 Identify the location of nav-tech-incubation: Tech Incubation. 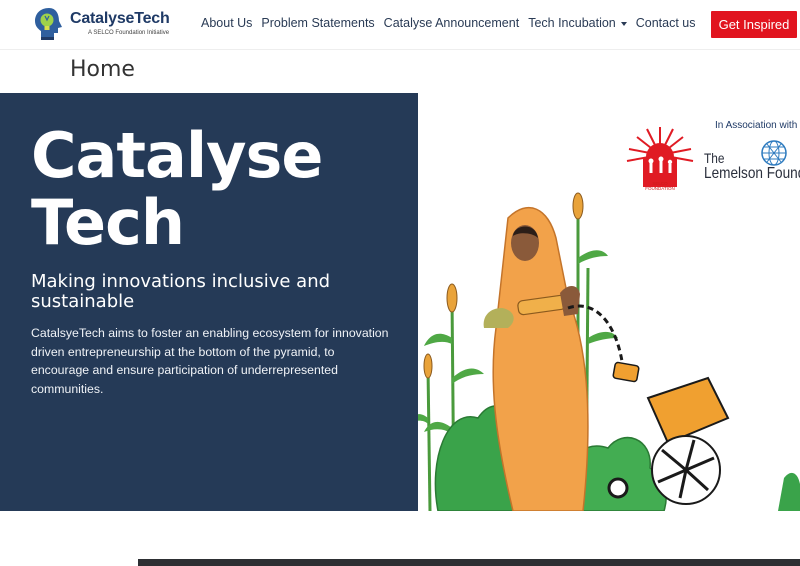
(577, 23).